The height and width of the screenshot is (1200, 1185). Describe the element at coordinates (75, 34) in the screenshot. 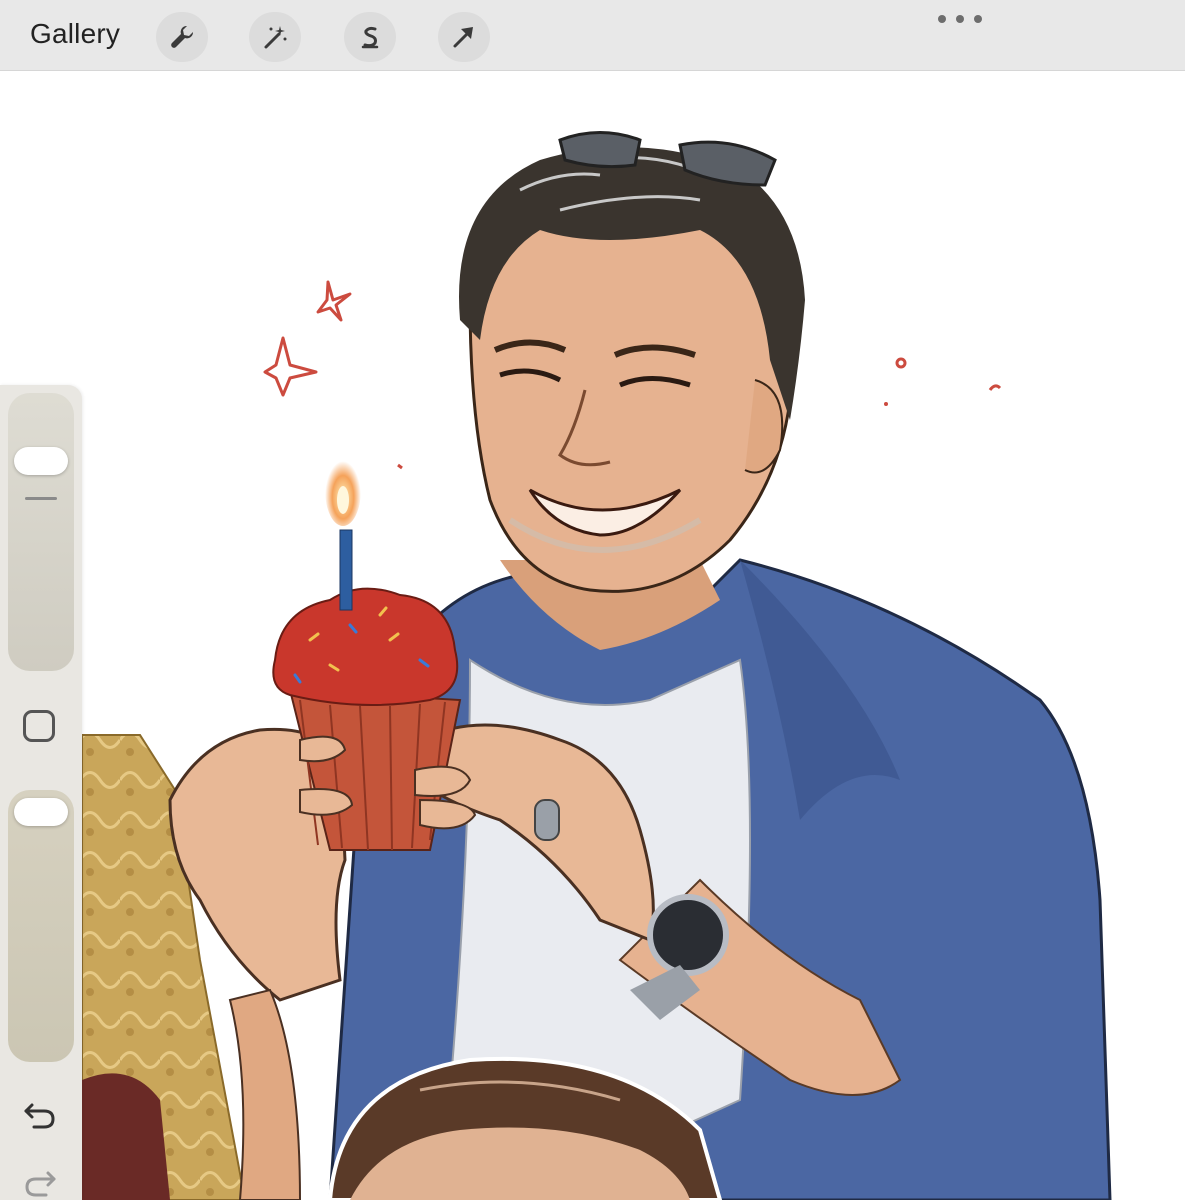

I see `gallery-button: Gallery` at that location.